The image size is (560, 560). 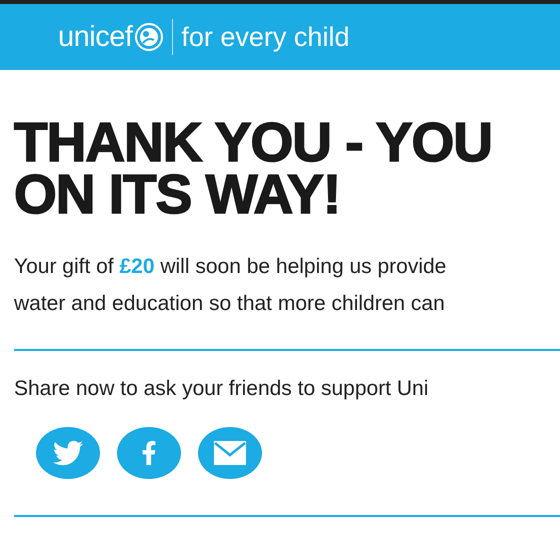 What do you see at coordinates (222, 389) in the screenshot?
I see `share-prompt: Share now to ask your friends to support Uni` at bounding box center [222, 389].